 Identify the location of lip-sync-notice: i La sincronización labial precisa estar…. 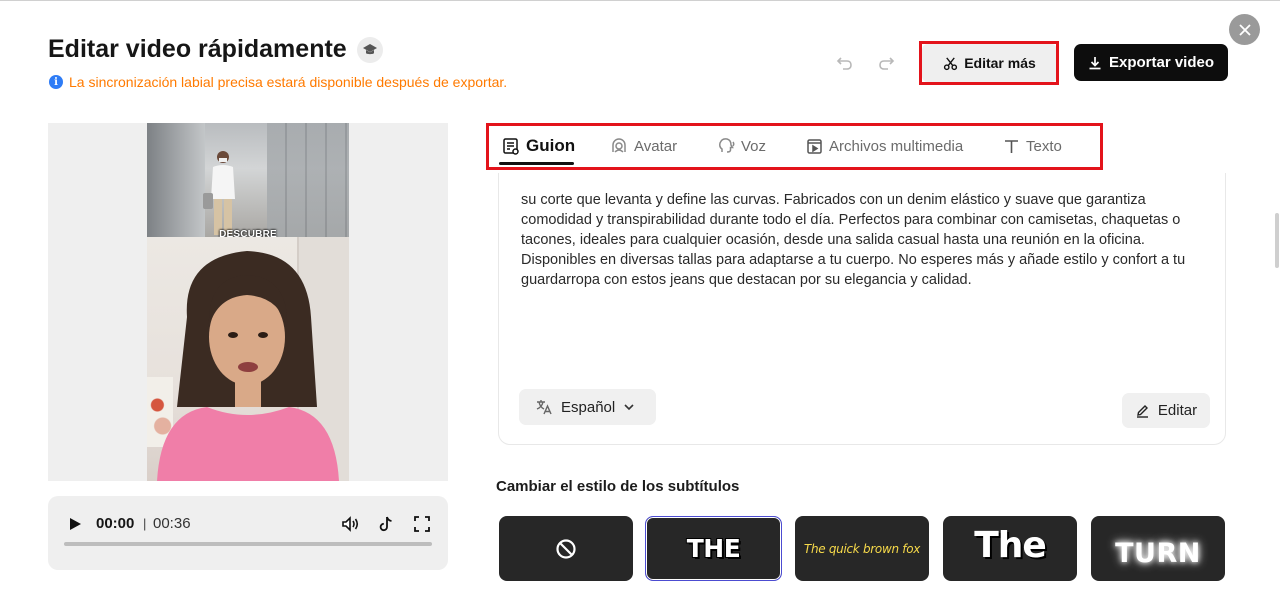
(278, 82).